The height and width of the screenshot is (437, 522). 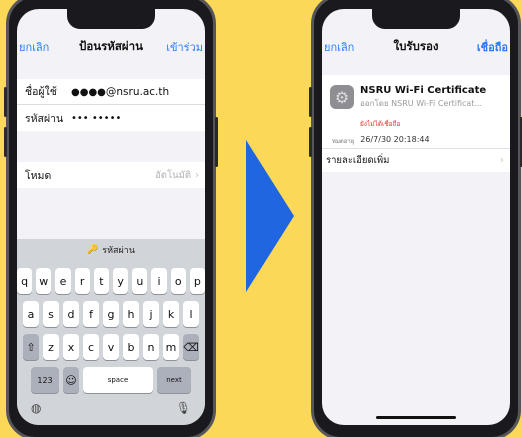 What do you see at coordinates (111, 281) in the screenshot?
I see `keyboard-row-1: q w e r t y u i o p` at bounding box center [111, 281].